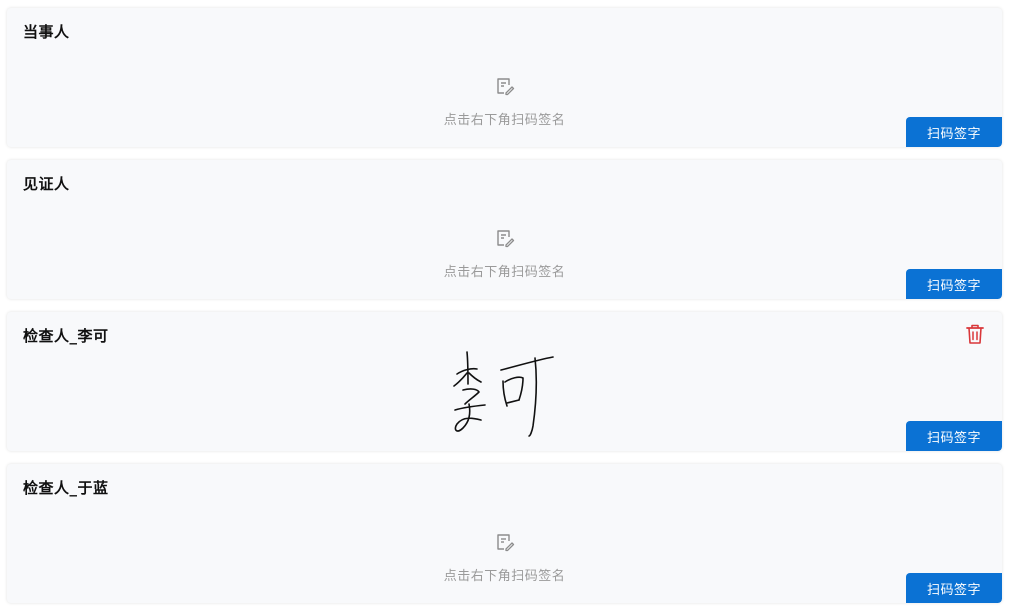 Image resolution: width=1012 pixels, height=611 pixels. Describe the element at coordinates (66, 488) in the screenshot. I see `card-title: 检查人_于蓝` at that location.